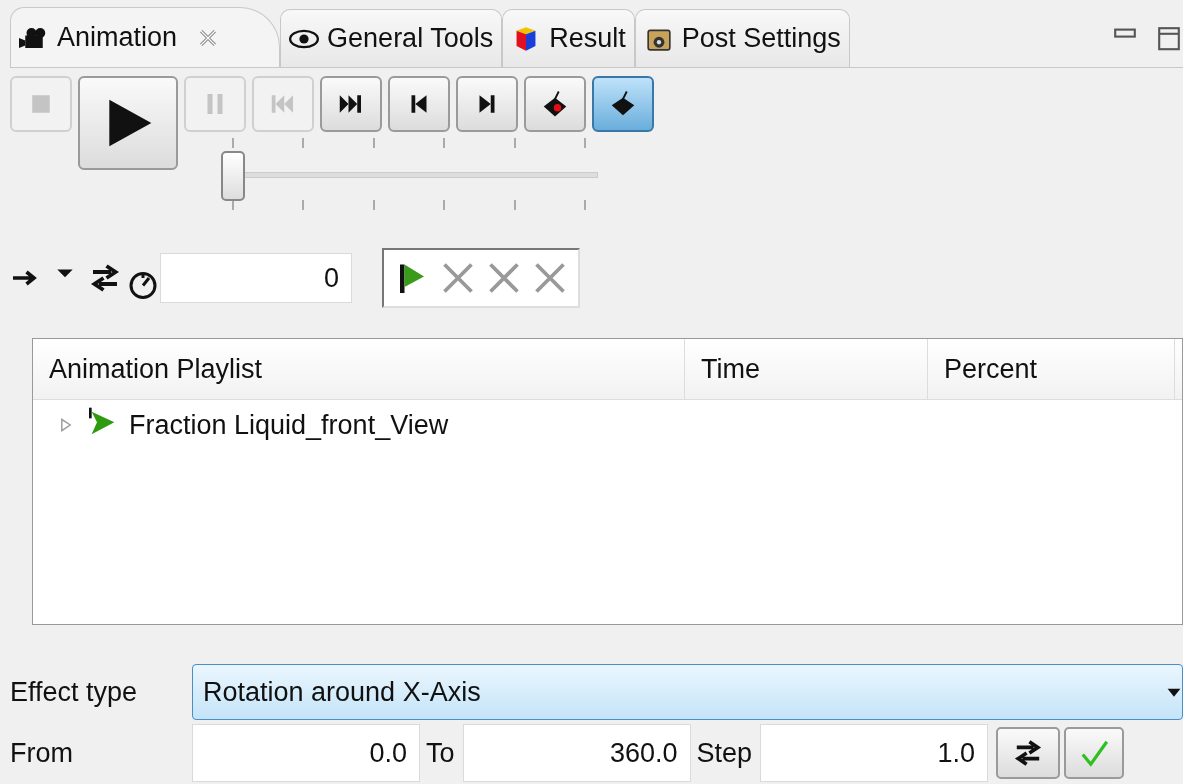  What do you see at coordinates (351, 104) in the screenshot?
I see `fast-forward-button` at bounding box center [351, 104].